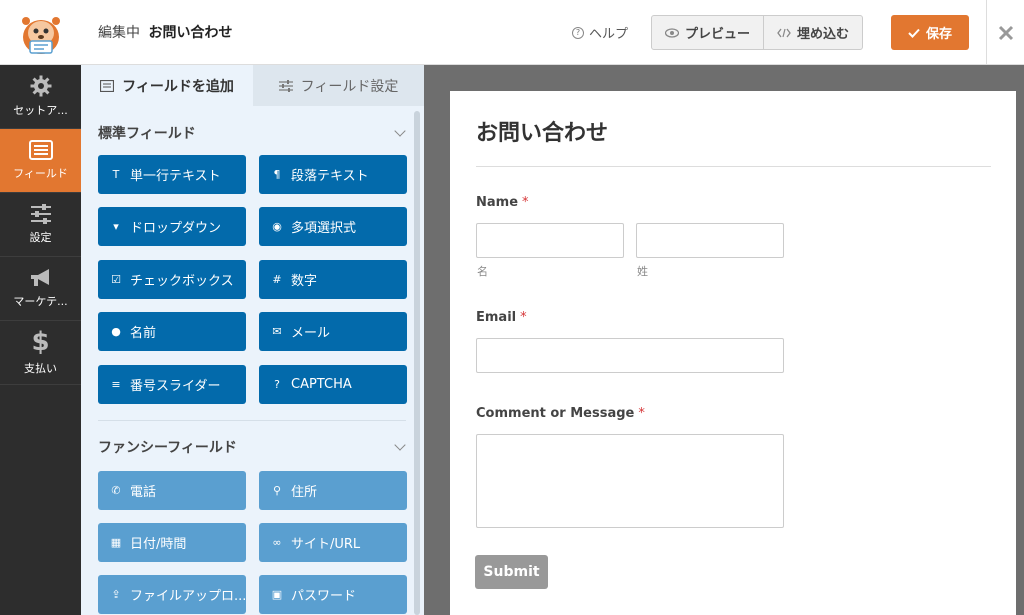  Describe the element at coordinates (914, 33) in the screenshot. I see `check-icon` at that location.